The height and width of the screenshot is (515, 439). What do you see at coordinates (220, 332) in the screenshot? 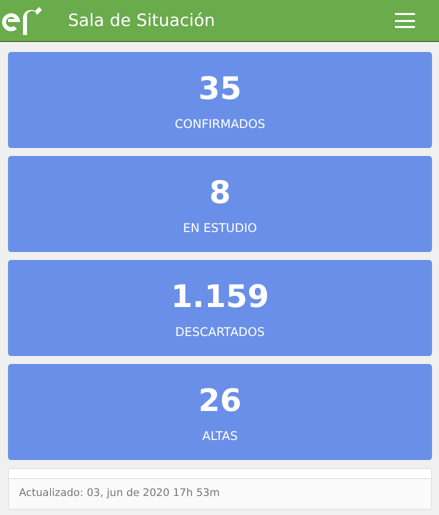
I see `stat-label: DESCARTADOS` at bounding box center [220, 332].